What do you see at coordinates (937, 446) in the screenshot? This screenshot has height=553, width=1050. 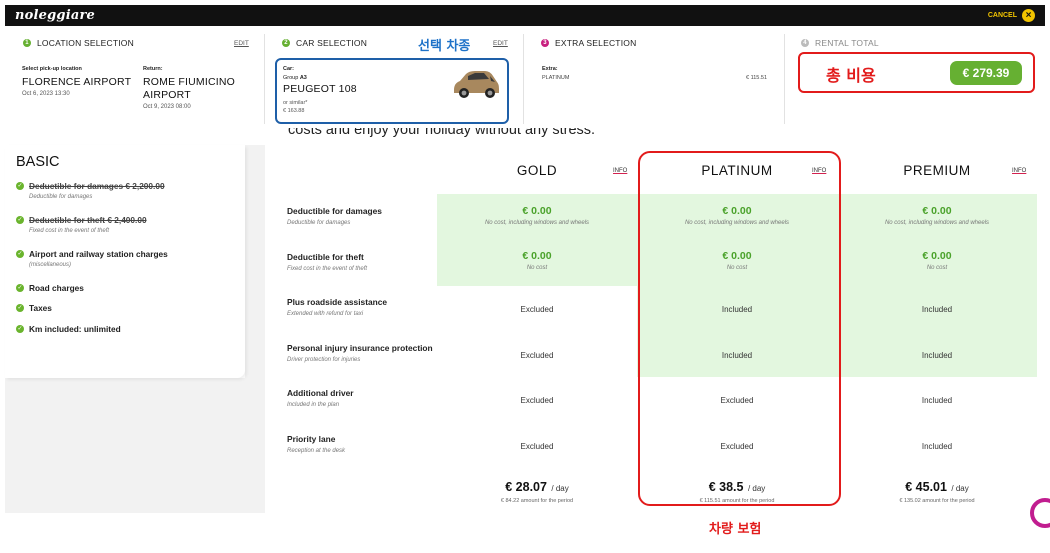 I see `premium-priority-cell: Included` at bounding box center [937, 446].